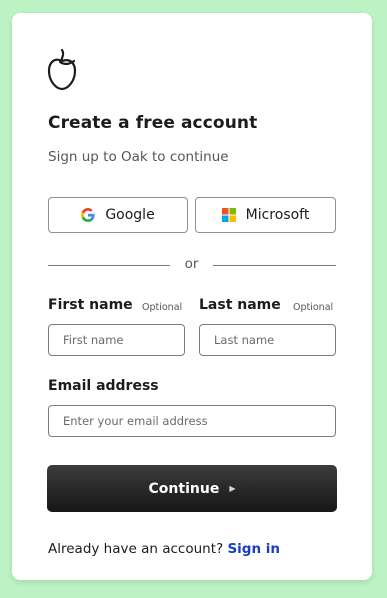 Image resolution: width=387 pixels, height=598 pixels. Describe the element at coordinates (277, 215) in the screenshot. I see `microsoft-button-label: Microsoft` at that location.